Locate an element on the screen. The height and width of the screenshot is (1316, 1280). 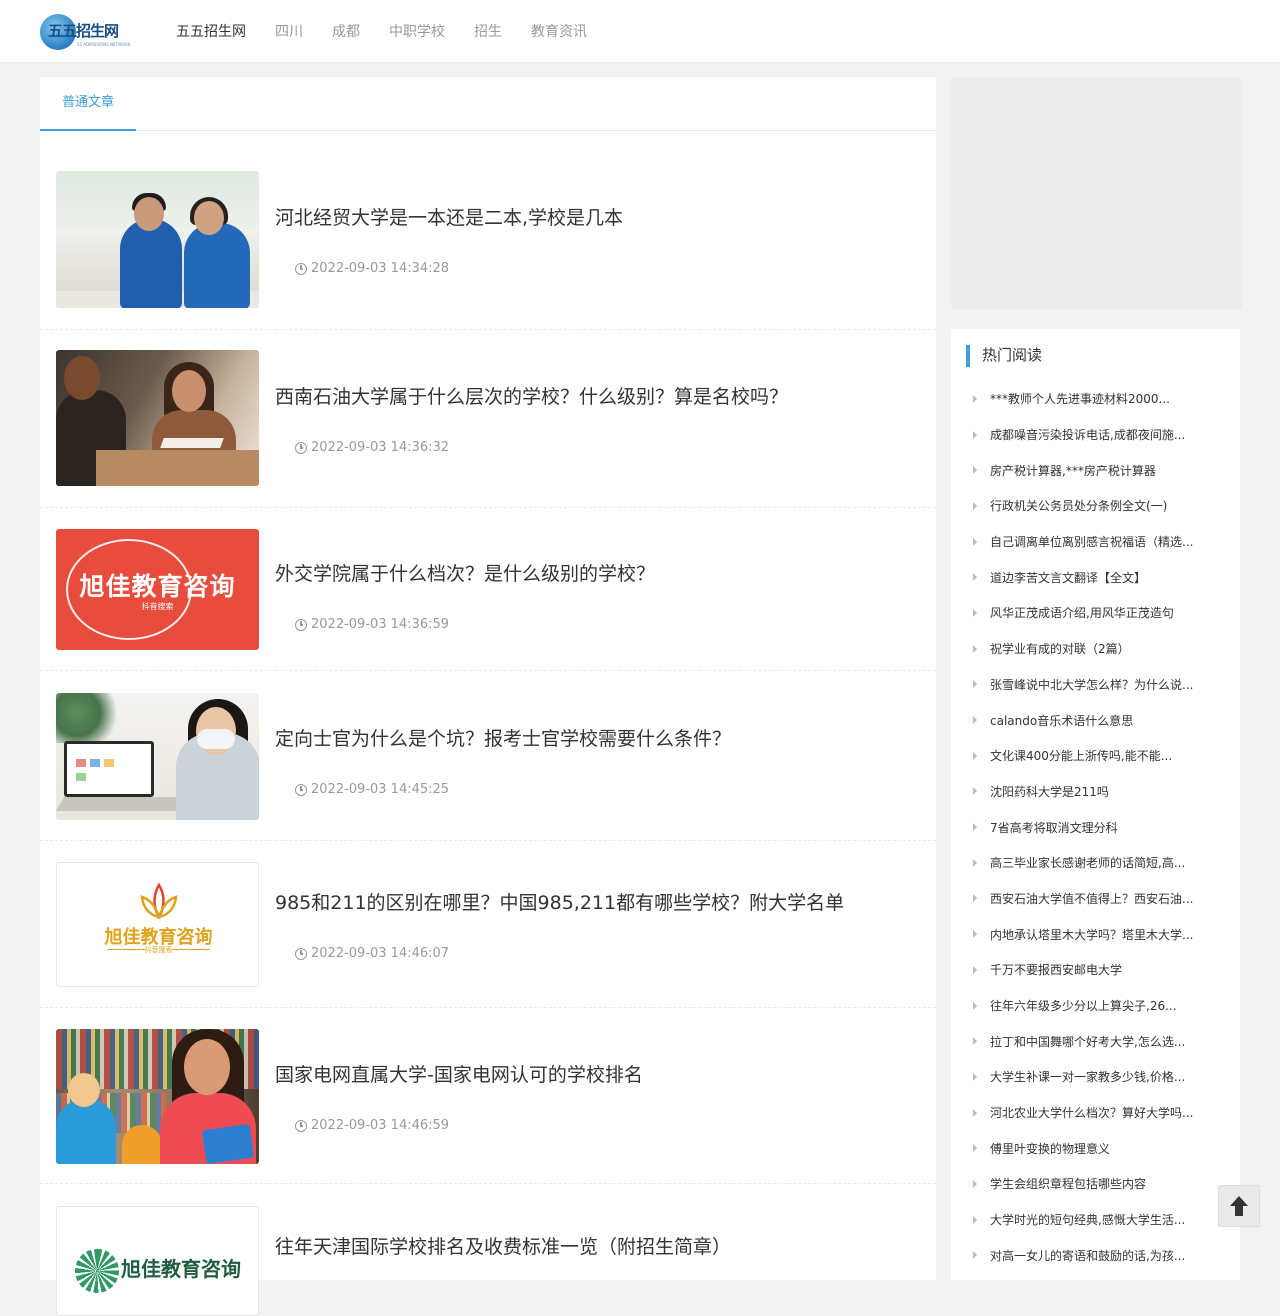
article-title: 定向士官为什么是个坑？报考士官学校需要什么条件？ is located at coordinates (503, 737).